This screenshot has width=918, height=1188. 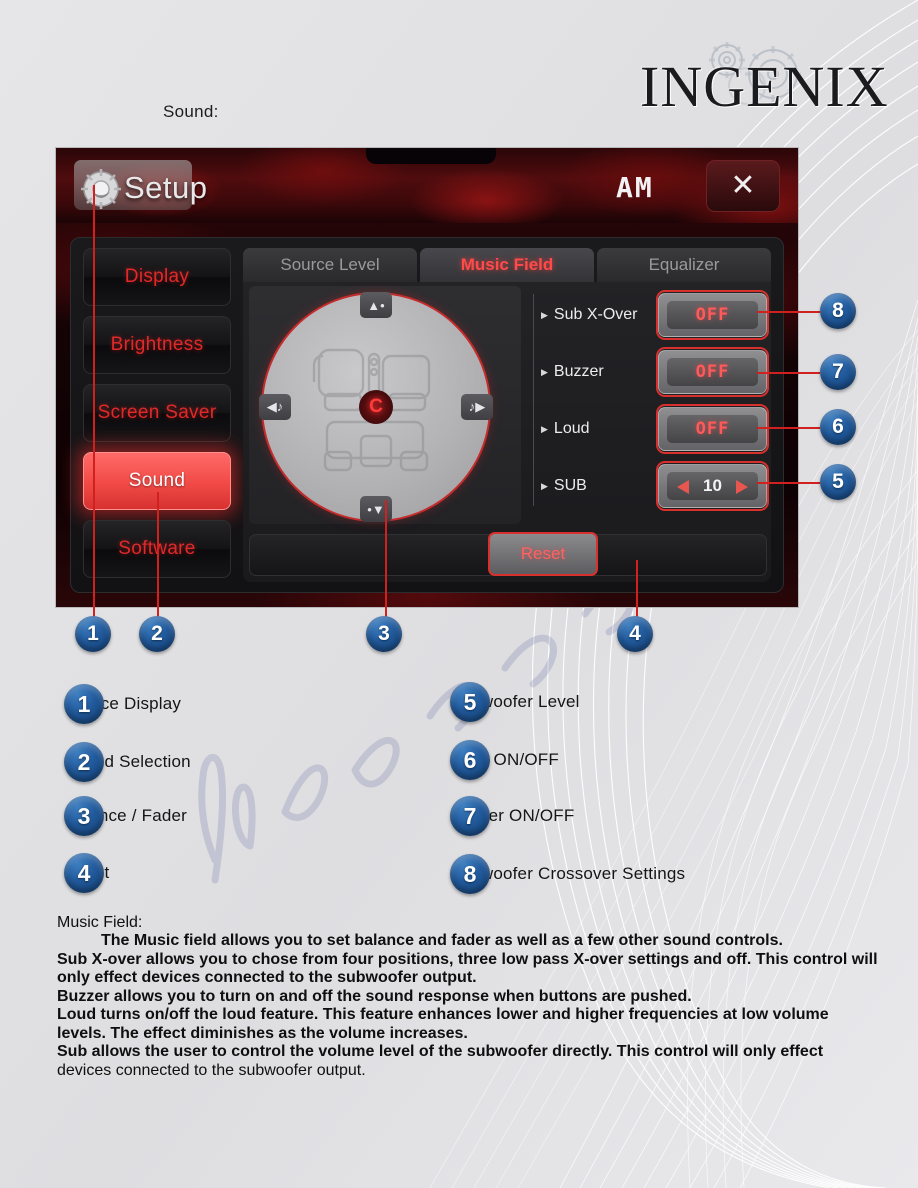 What do you see at coordinates (275, 407) in the screenshot?
I see `balance-left-icon: ◀♪` at bounding box center [275, 407].